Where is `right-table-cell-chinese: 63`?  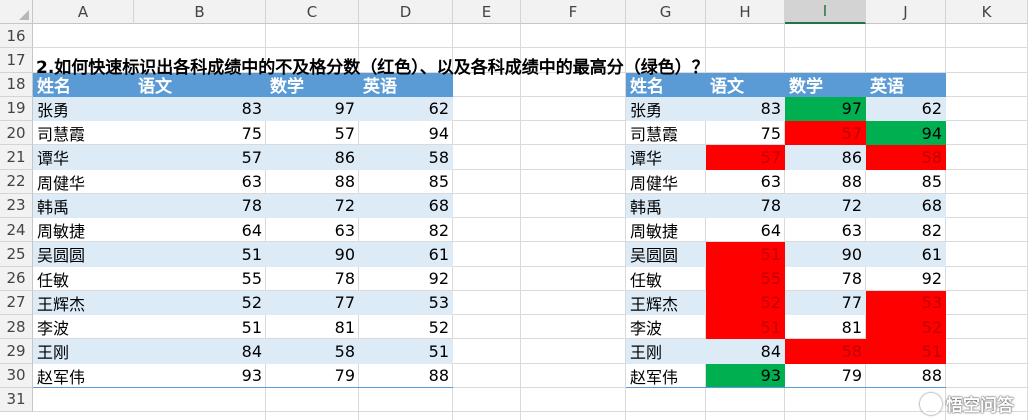 right-table-cell-chinese: 63 is located at coordinates (745, 182).